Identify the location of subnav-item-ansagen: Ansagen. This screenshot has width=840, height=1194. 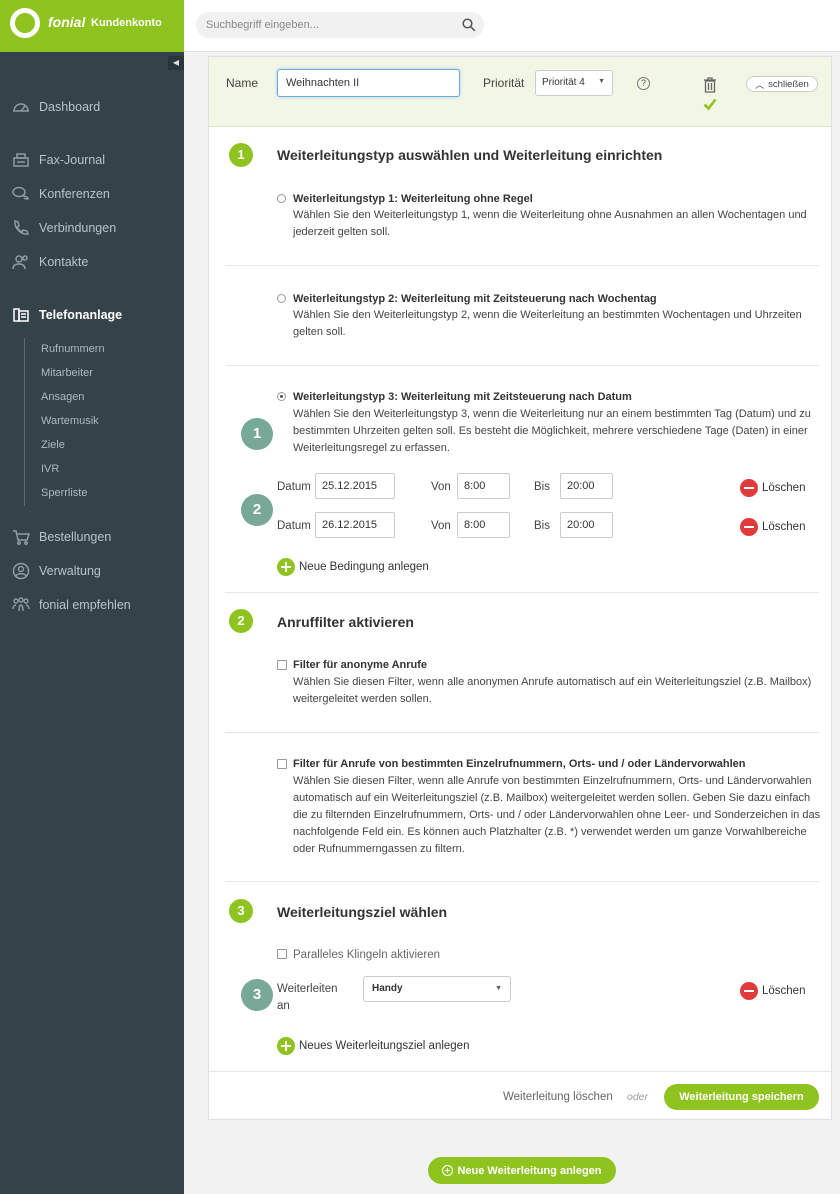
(62, 397).